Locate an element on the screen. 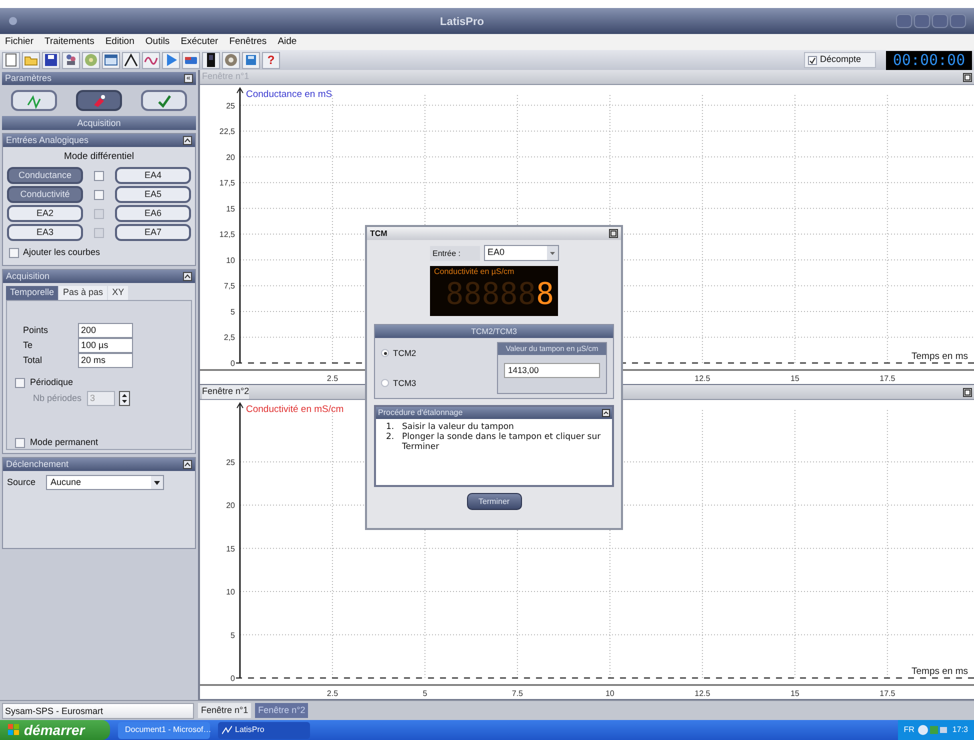 This screenshot has height=740, width=974. tab: Temporelle is located at coordinates (32, 293).